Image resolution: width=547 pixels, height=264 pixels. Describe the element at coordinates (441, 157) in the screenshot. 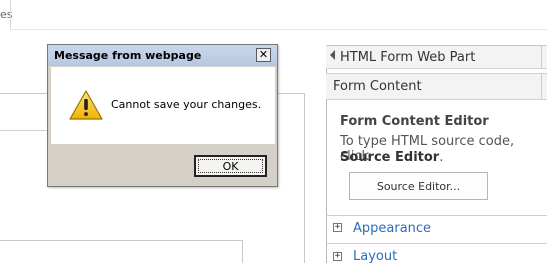

I see `editor-description-end: .` at that location.